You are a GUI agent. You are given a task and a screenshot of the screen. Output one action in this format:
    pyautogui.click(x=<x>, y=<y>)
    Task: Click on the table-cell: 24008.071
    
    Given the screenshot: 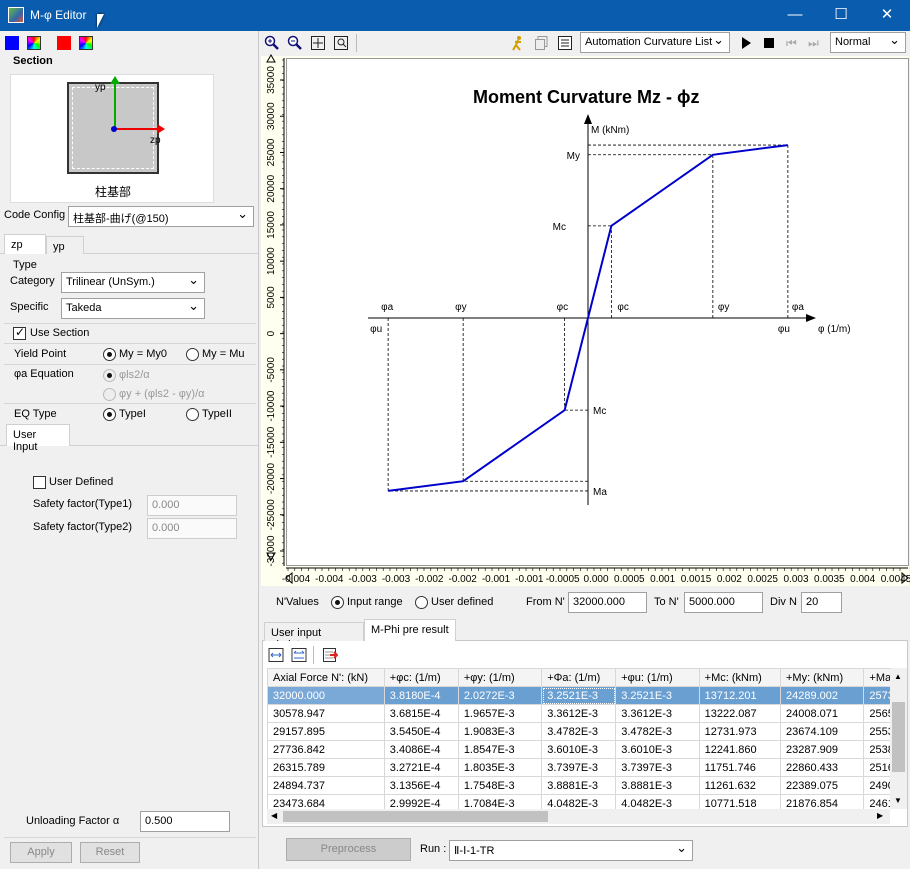 What is the action you would take?
    pyautogui.click(x=822, y=713)
    